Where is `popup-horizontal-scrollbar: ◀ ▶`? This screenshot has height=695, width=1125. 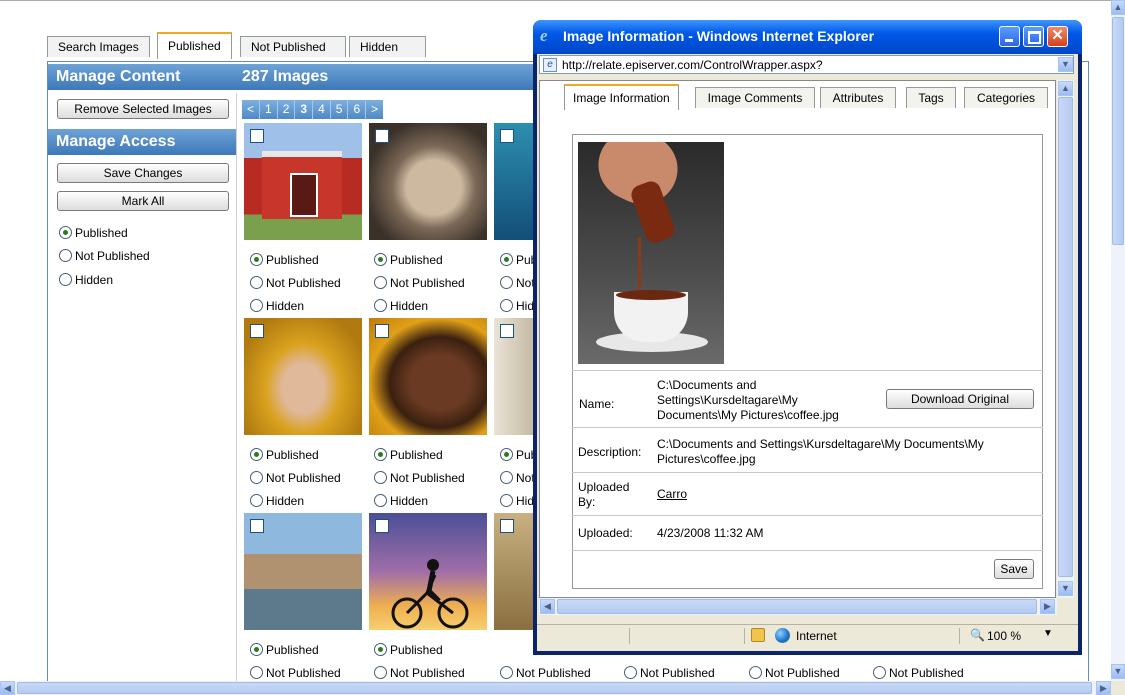
popup-horizontal-scrollbar: ◀ ▶ is located at coordinates (798, 606).